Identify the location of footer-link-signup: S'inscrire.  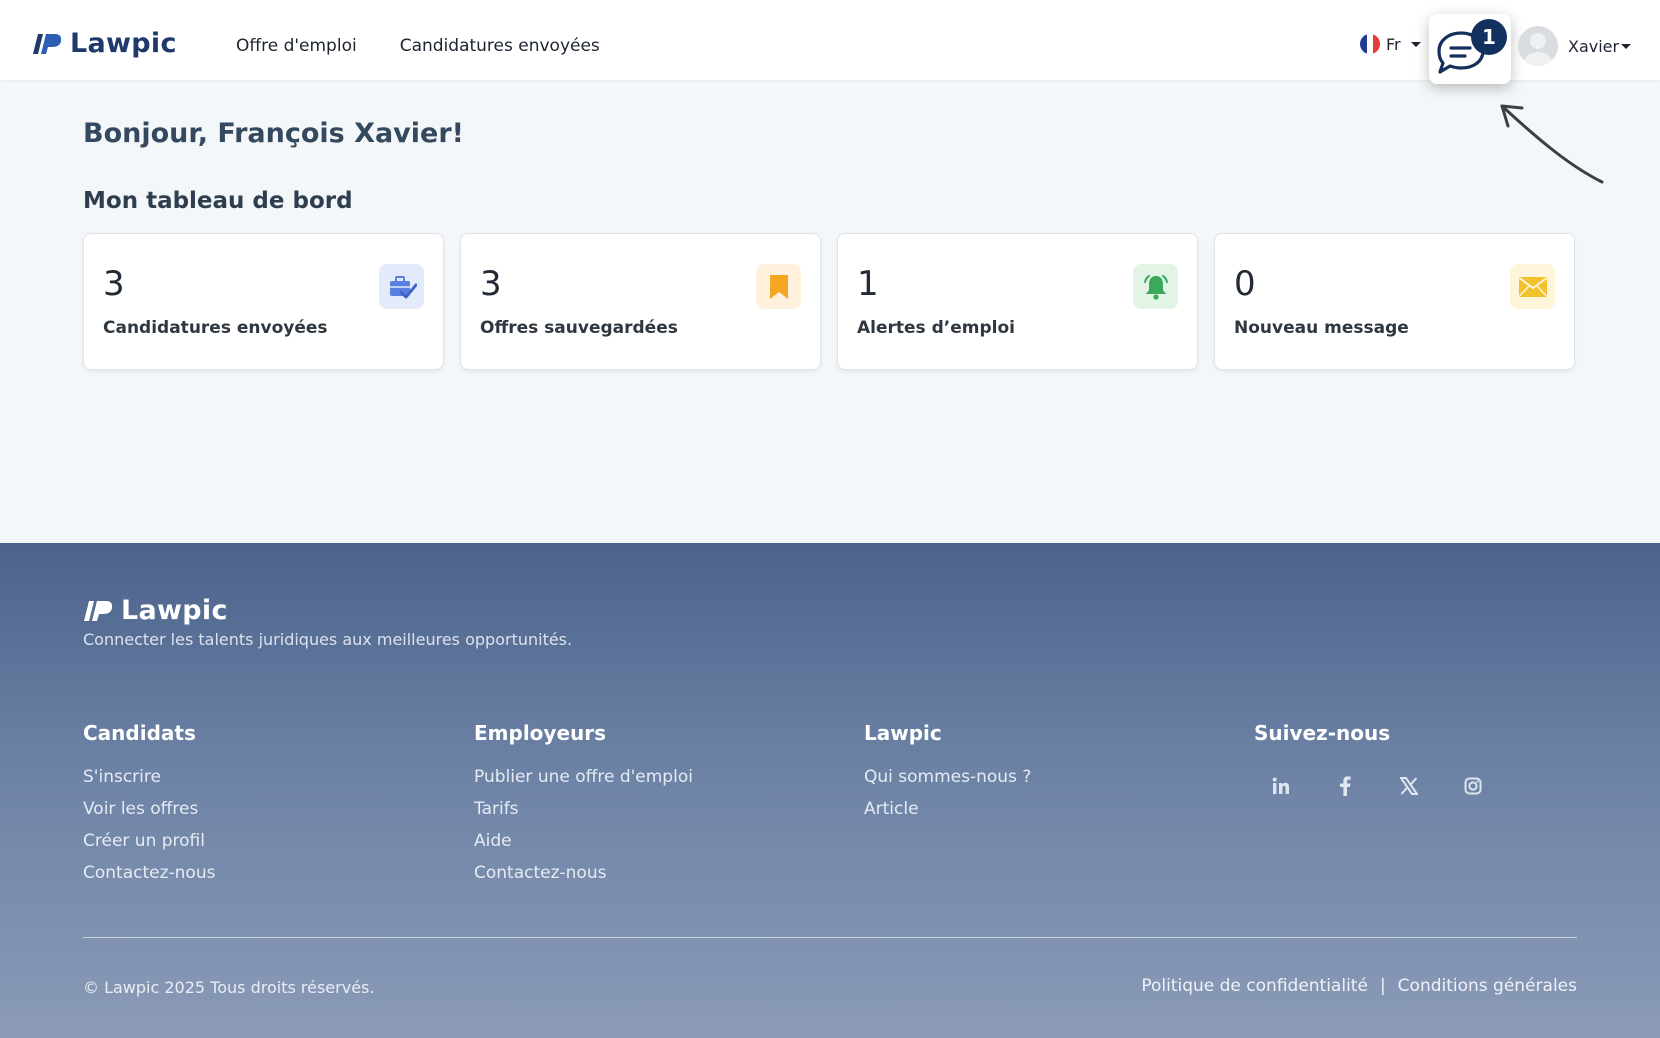
(149, 777).